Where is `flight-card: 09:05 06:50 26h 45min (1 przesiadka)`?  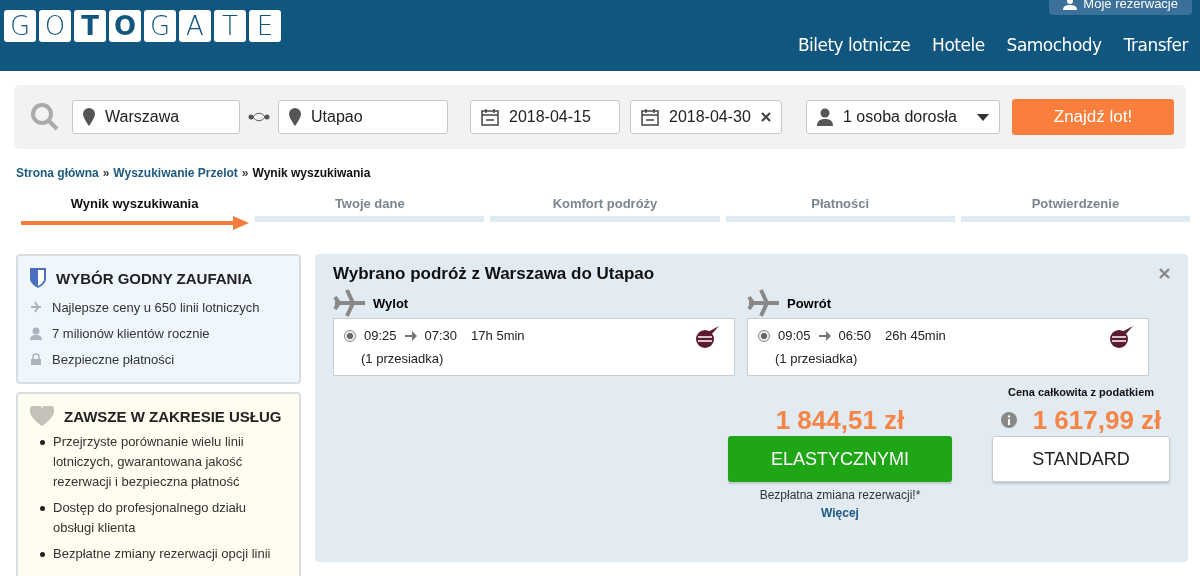
flight-card: 09:05 06:50 26h 45min (1 przesiadka) is located at coordinates (948, 347).